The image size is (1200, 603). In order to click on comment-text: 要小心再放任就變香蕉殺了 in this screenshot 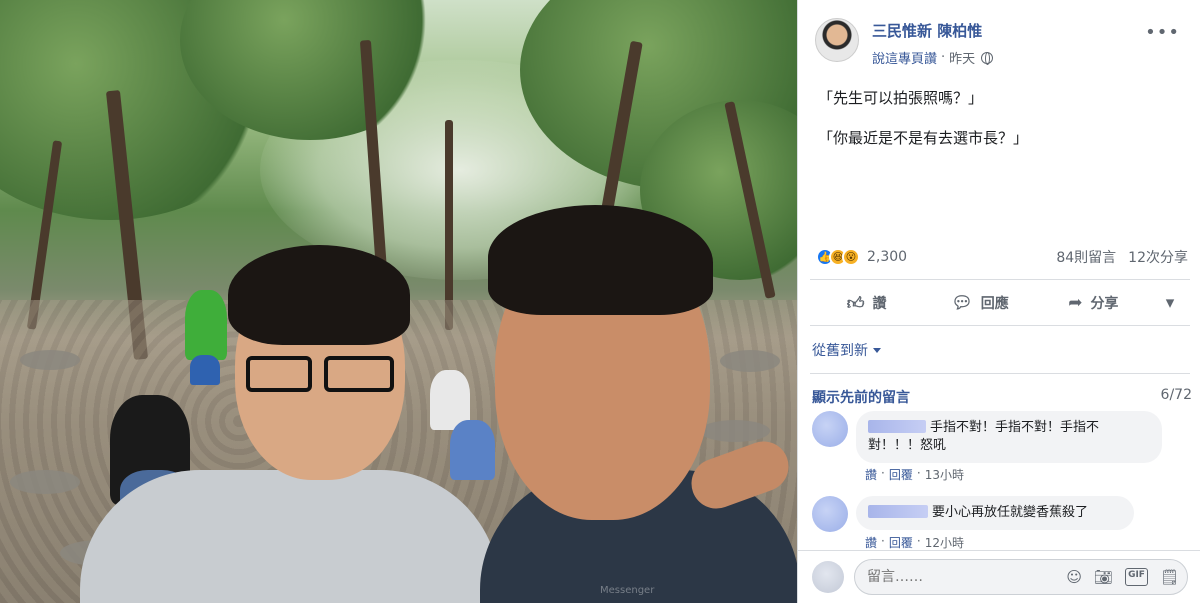, I will do `click(1010, 512)`.